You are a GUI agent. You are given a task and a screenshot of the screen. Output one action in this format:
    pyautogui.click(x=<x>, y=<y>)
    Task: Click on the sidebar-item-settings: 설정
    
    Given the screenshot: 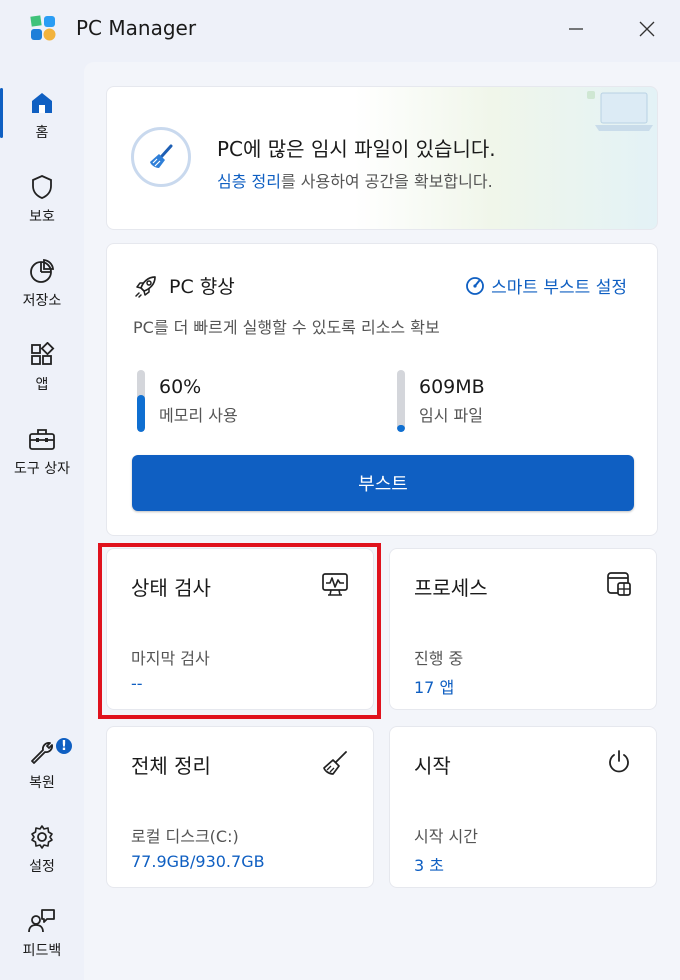 What is the action you would take?
    pyautogui.click(x=42, y=857)
    